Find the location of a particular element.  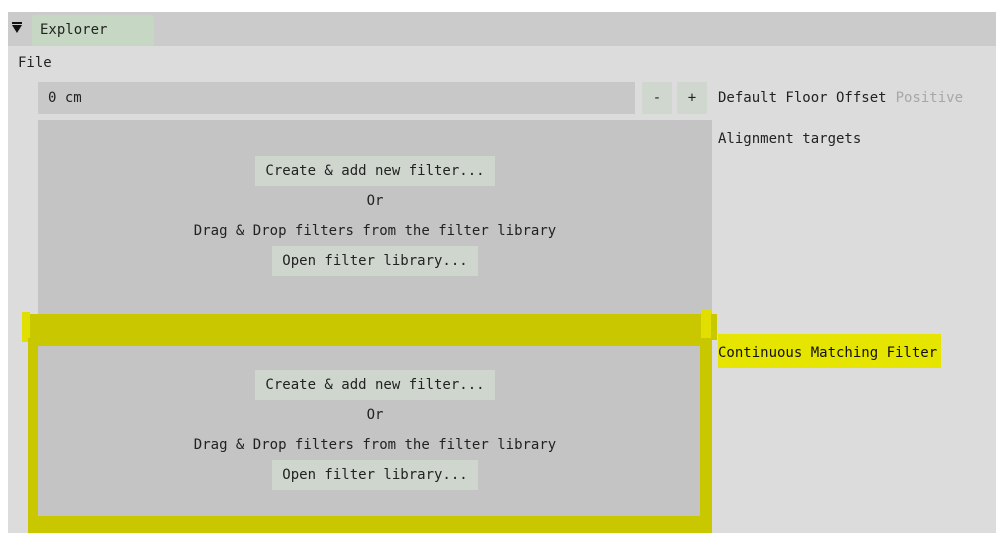

panel-titlebar: Explorer is located at coordinates (502, 29).